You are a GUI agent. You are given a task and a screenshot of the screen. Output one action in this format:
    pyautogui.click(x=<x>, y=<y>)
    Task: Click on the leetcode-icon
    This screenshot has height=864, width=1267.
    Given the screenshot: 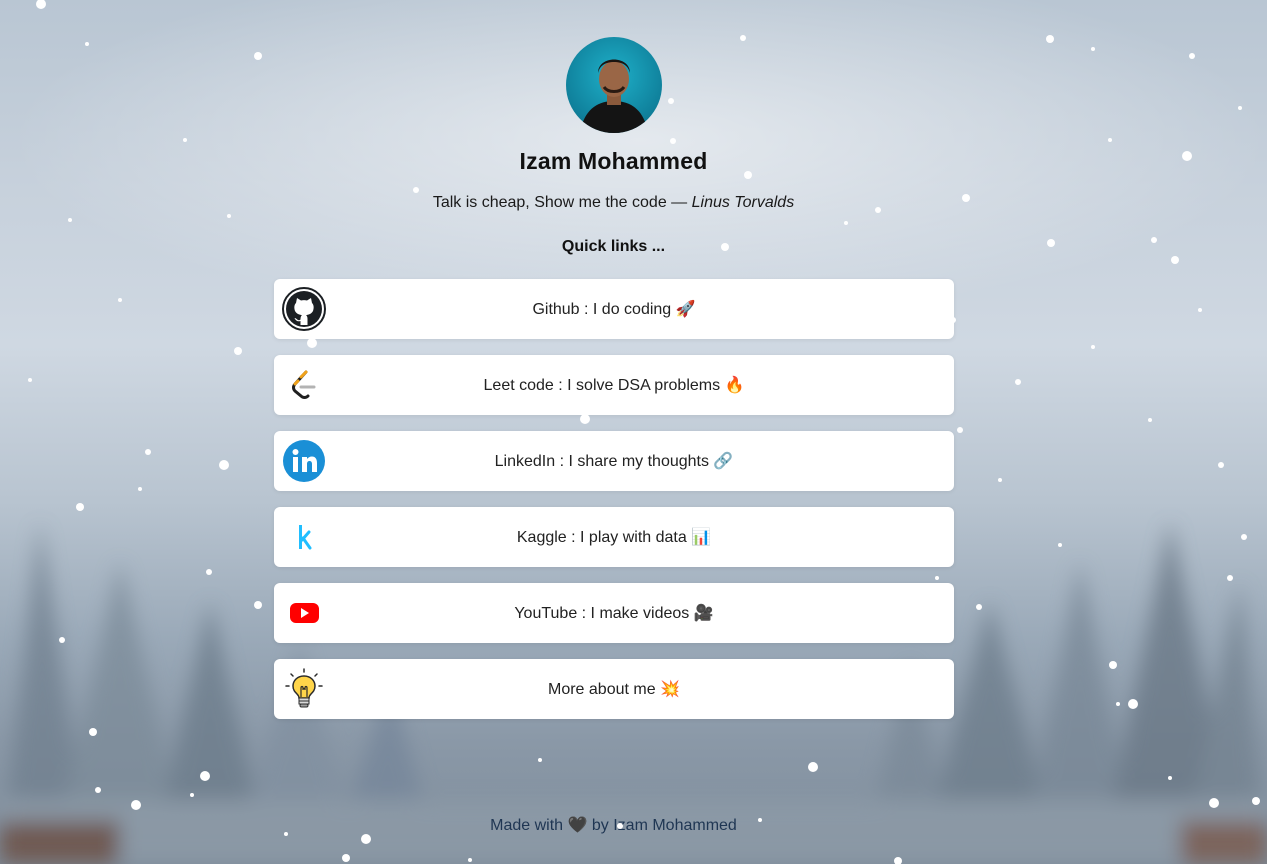 What is the action you would take?
    pyautogui.click(x=304, y=385)
    